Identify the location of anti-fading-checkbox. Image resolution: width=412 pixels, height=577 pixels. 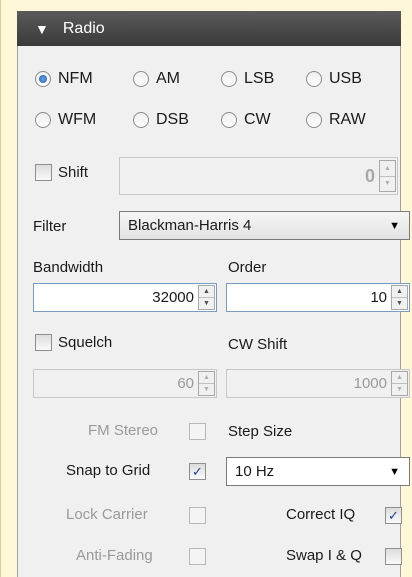
(197, 556).